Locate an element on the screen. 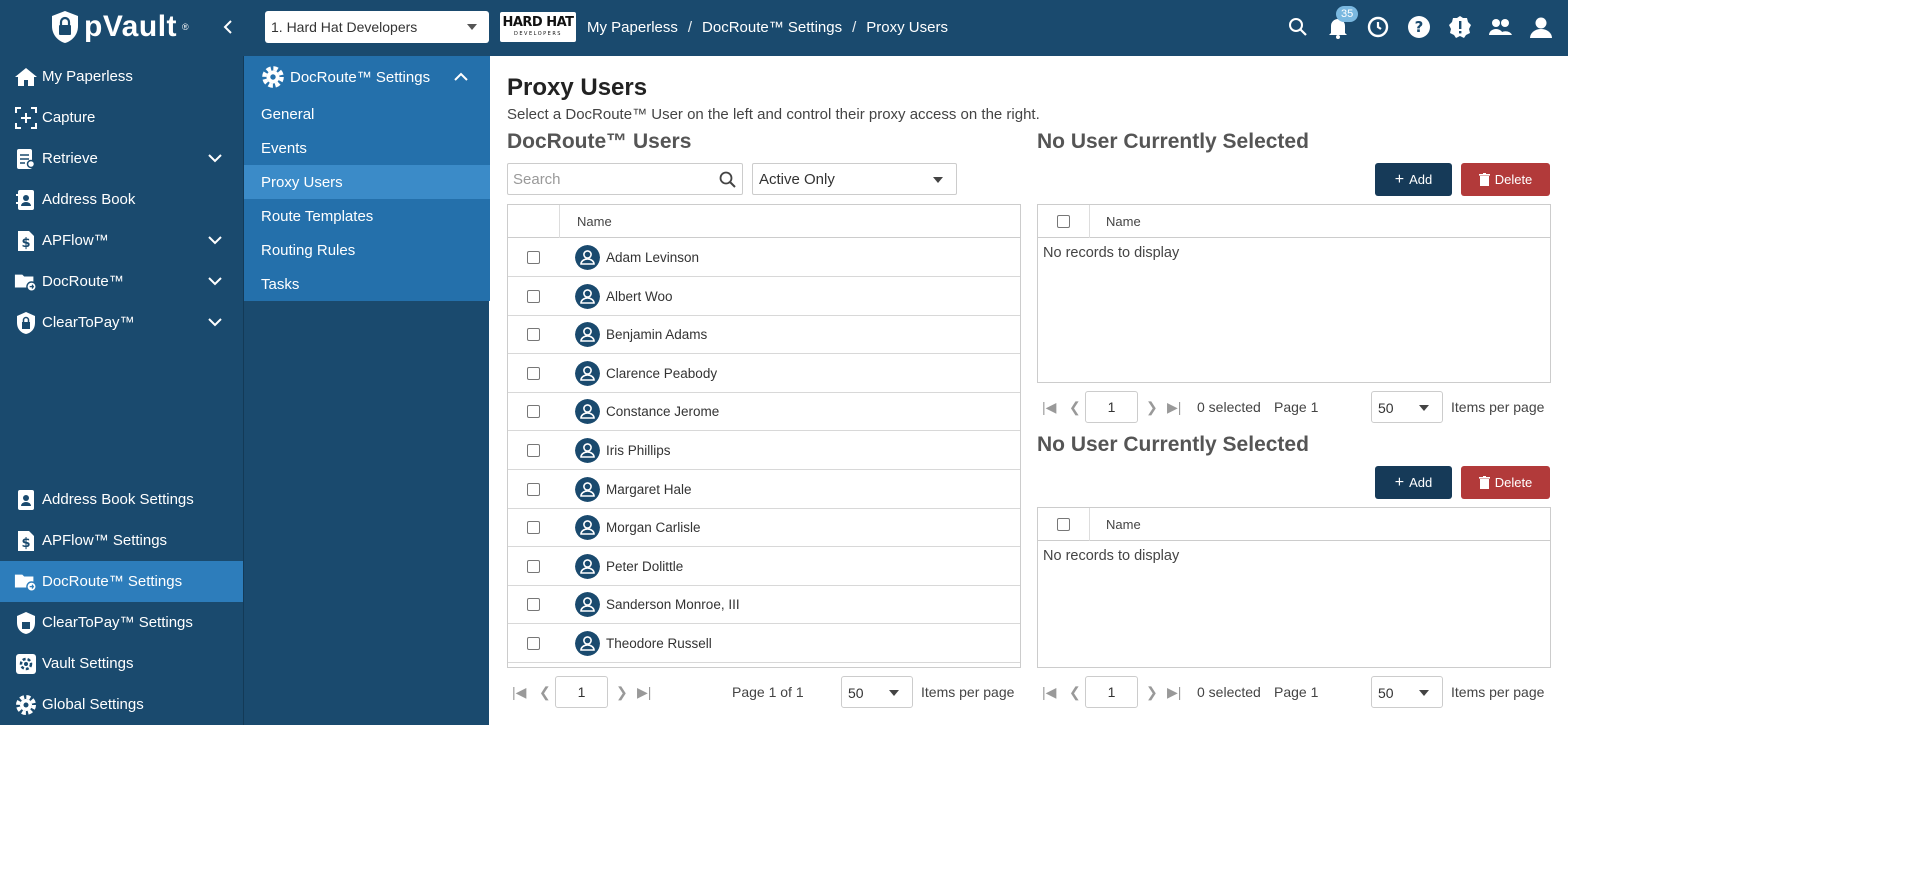 The height and width of the screenshot is (882, 1908). trash-icon is located at coordinates (1484, 482).